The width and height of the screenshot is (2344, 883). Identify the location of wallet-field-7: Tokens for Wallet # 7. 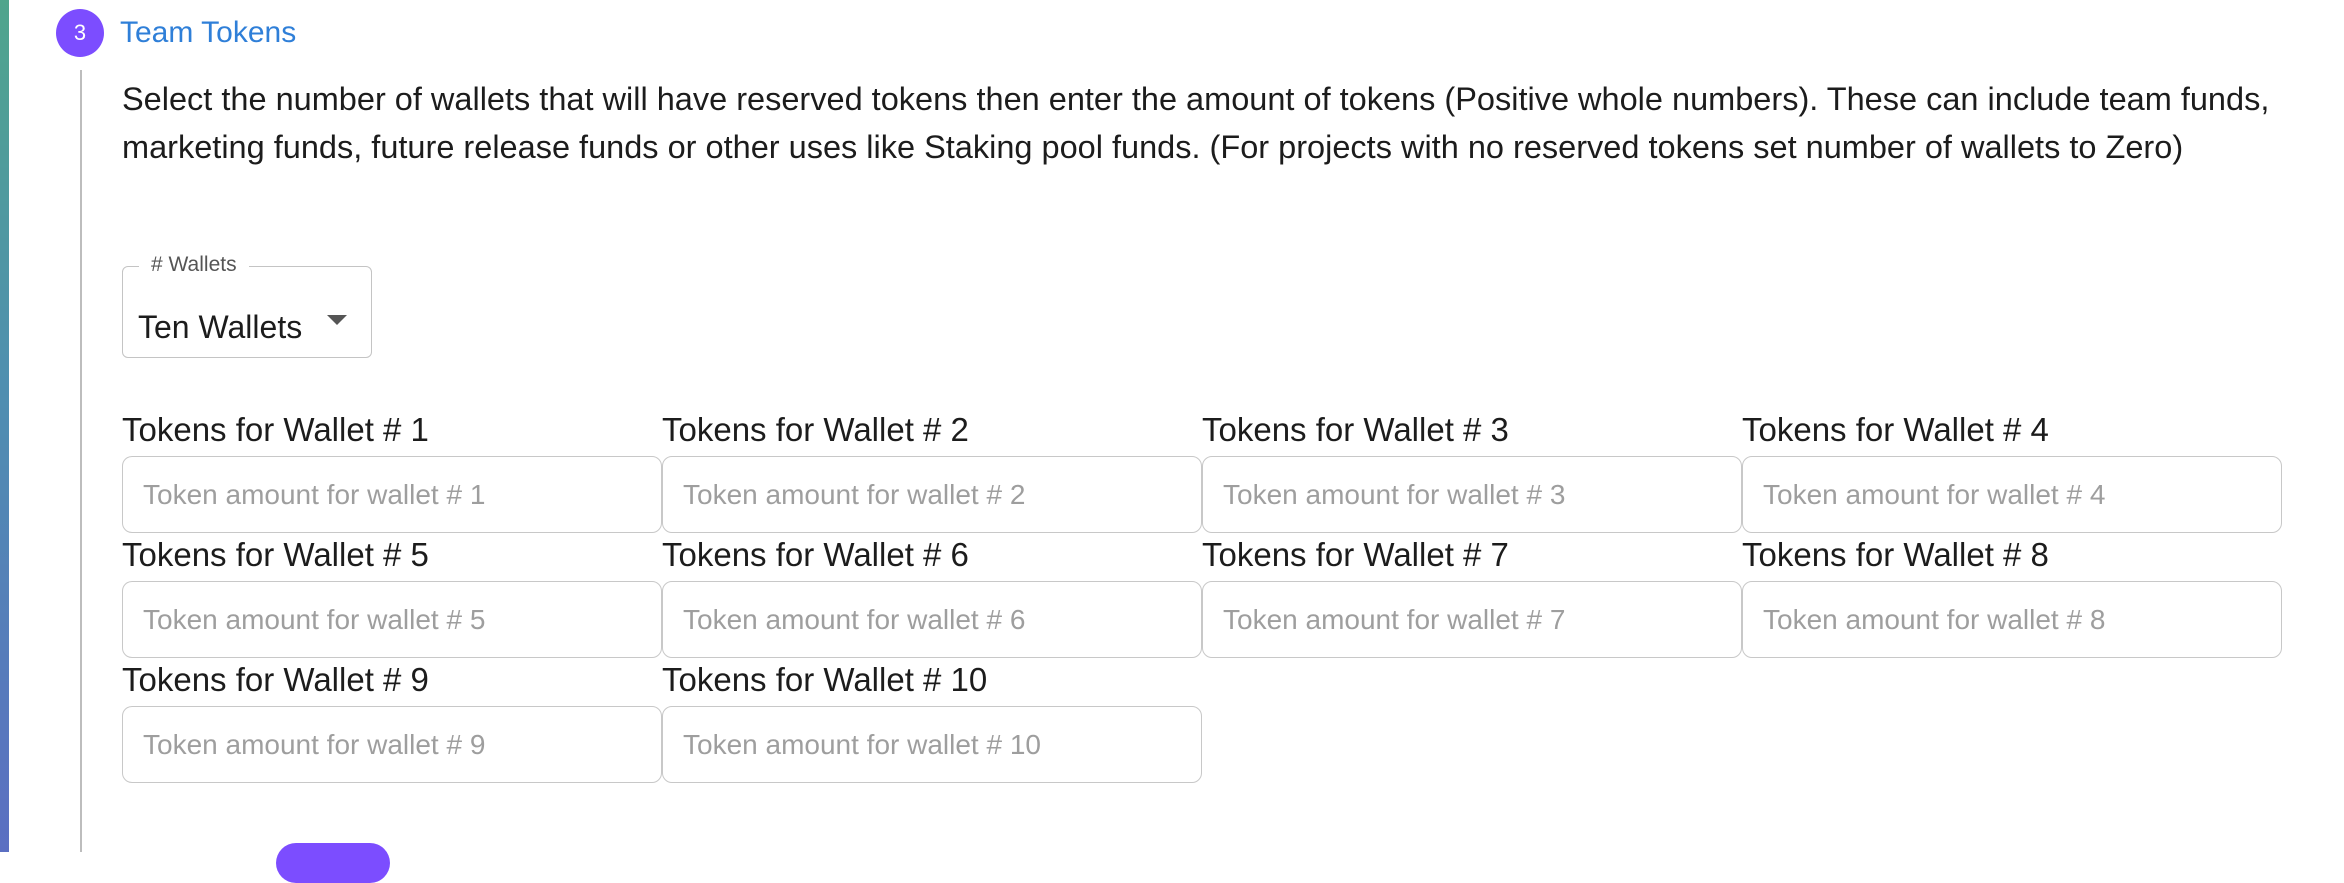
(1472, 597).